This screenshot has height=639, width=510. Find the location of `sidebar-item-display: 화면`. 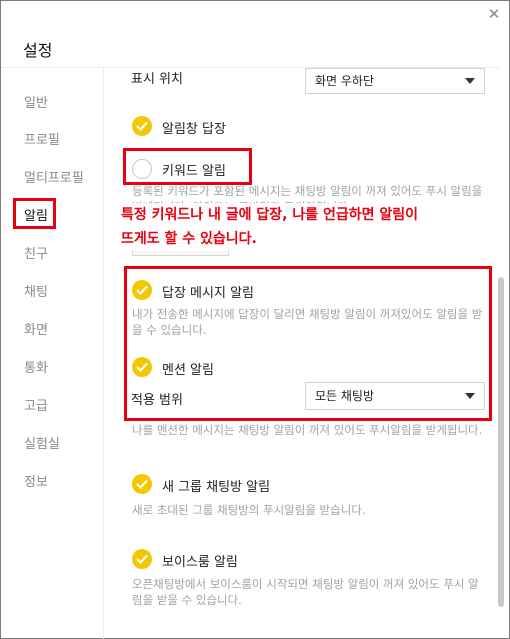

sidebar-item-display: 화면 is located at coordinates (36, 328).